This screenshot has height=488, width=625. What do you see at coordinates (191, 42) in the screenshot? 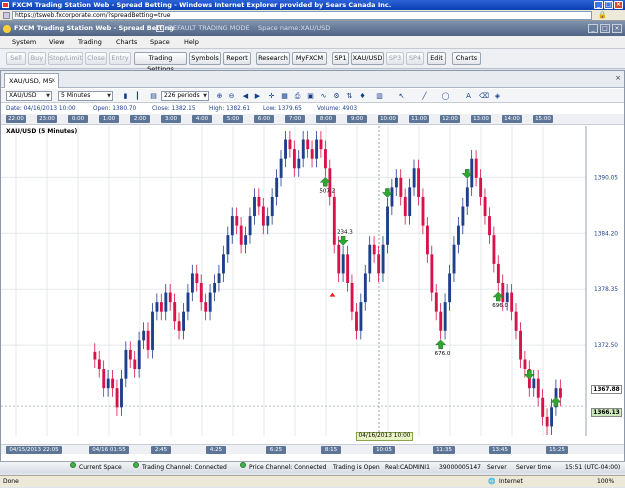
I see `menu-help: Help` at bounding box center [191, 42].